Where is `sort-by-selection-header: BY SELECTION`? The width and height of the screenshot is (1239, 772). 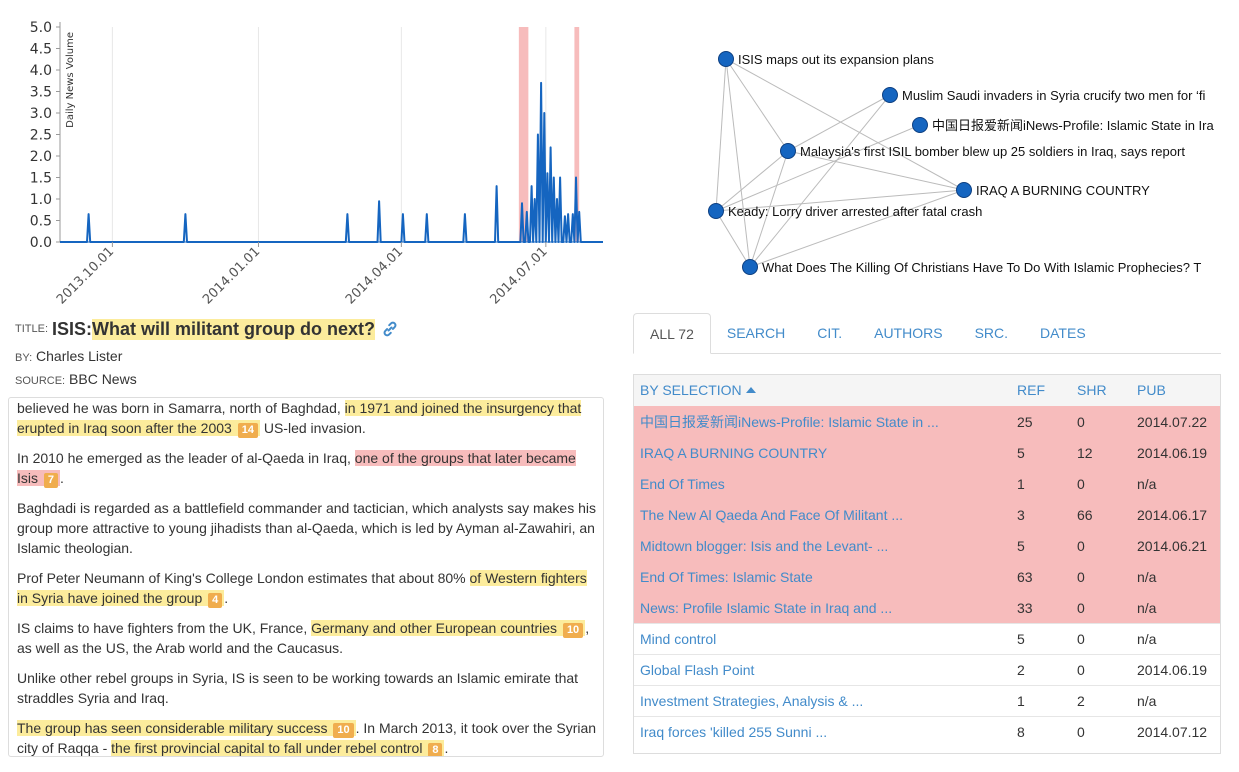
sort-by-selection-header: BY SELECTION is located at coordinates (822, 390).